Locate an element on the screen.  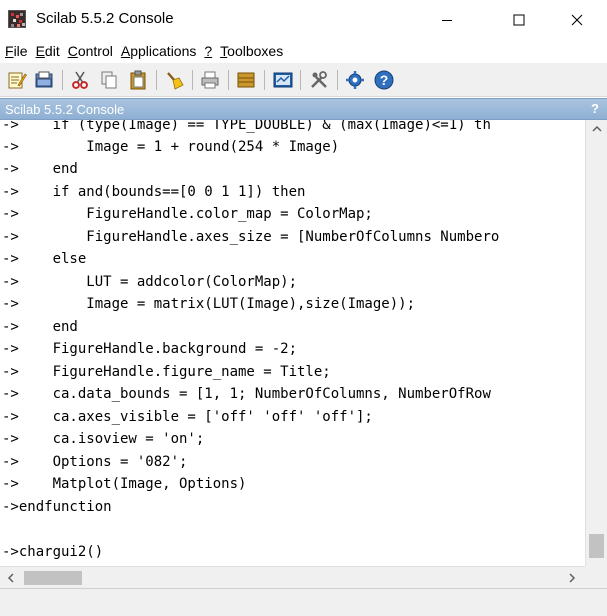
chevron-right-icon is located at coordinates (572, 578).